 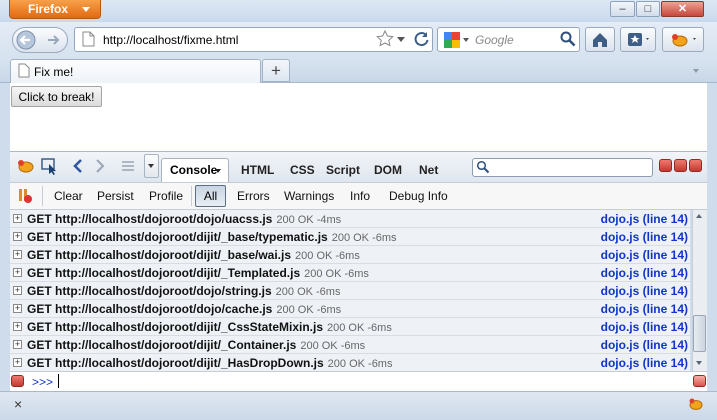 What do you see at coordinates (699, 381) in the screenshot?
I see `expand-command-editor-icon` at bounding box center [699, 381].